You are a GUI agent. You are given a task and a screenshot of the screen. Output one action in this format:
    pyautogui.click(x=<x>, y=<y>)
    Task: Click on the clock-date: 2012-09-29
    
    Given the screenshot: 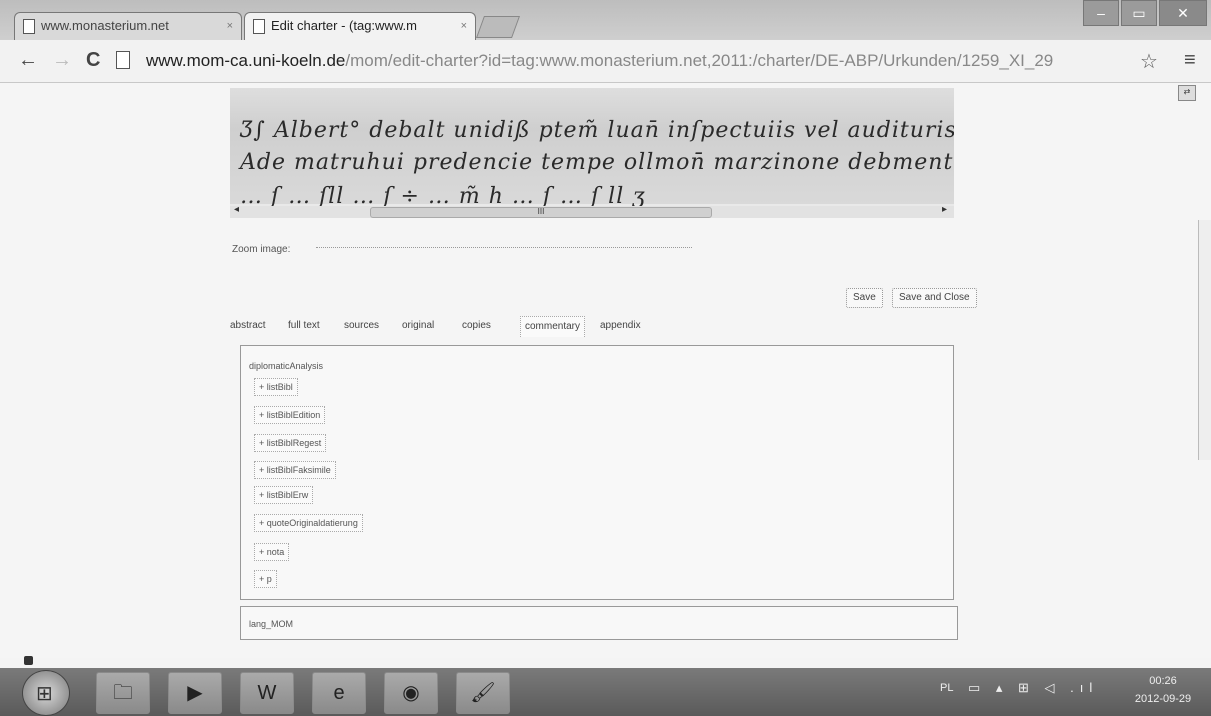 What is the action you would take?
    pyautogui.click(x=1163, y=699)
    